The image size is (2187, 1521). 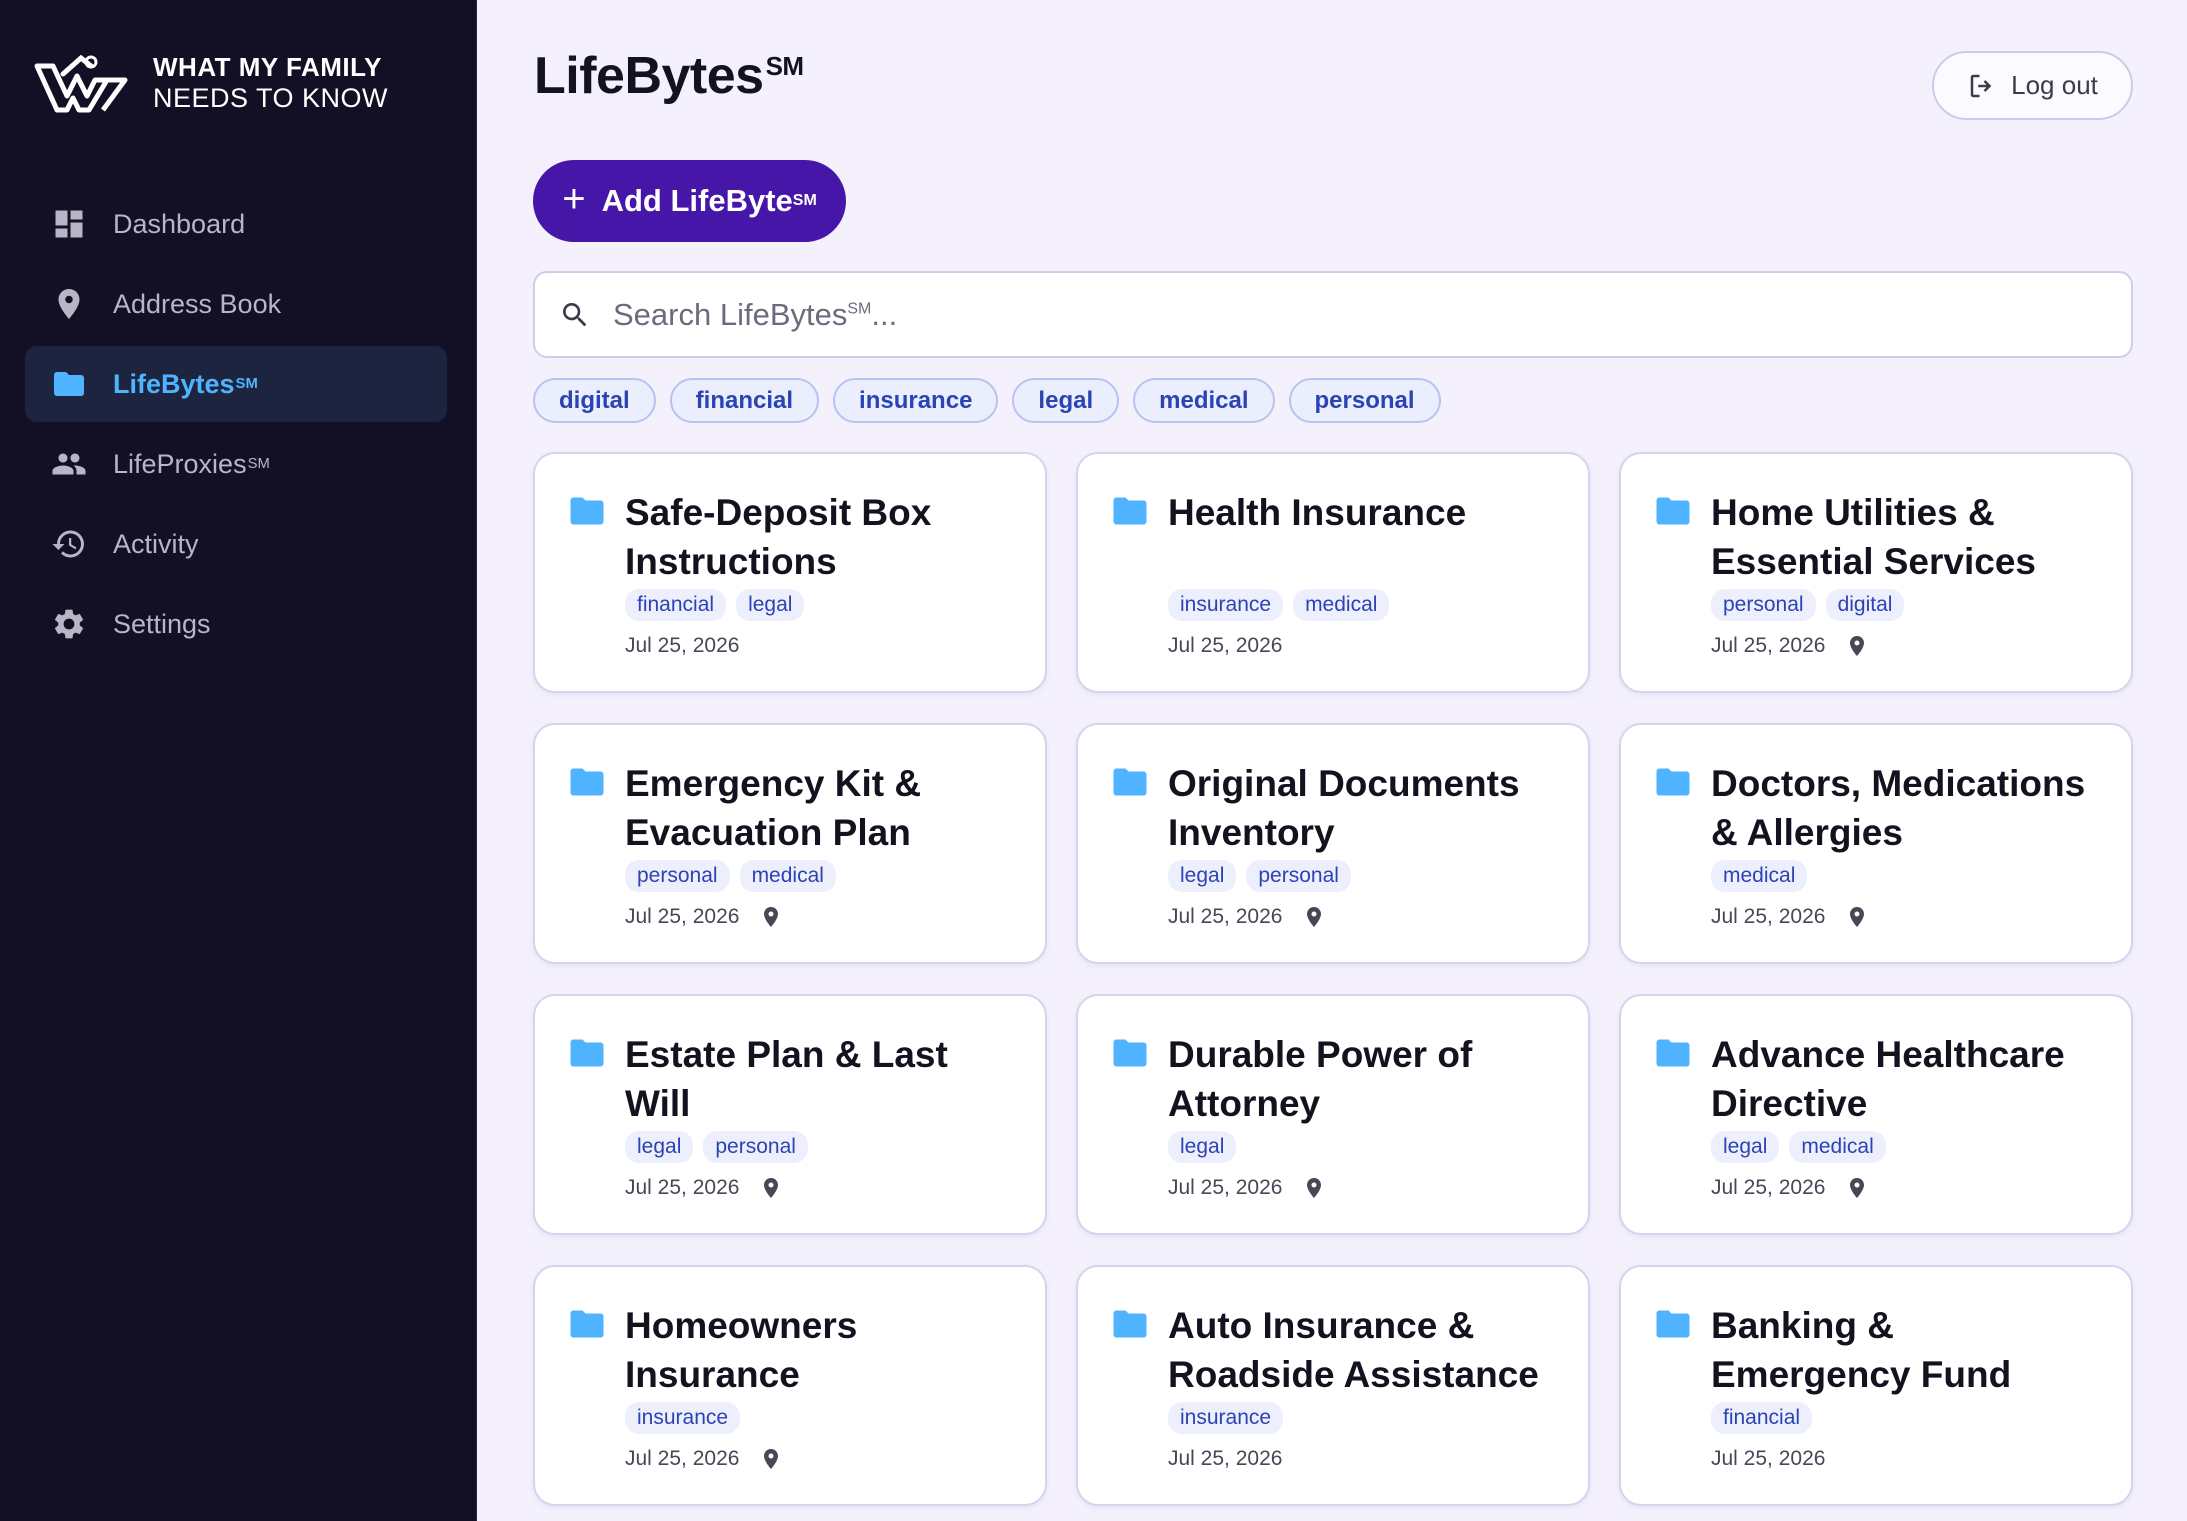 I want to click on logout-button: Log out, so click(x=2032, y=85).